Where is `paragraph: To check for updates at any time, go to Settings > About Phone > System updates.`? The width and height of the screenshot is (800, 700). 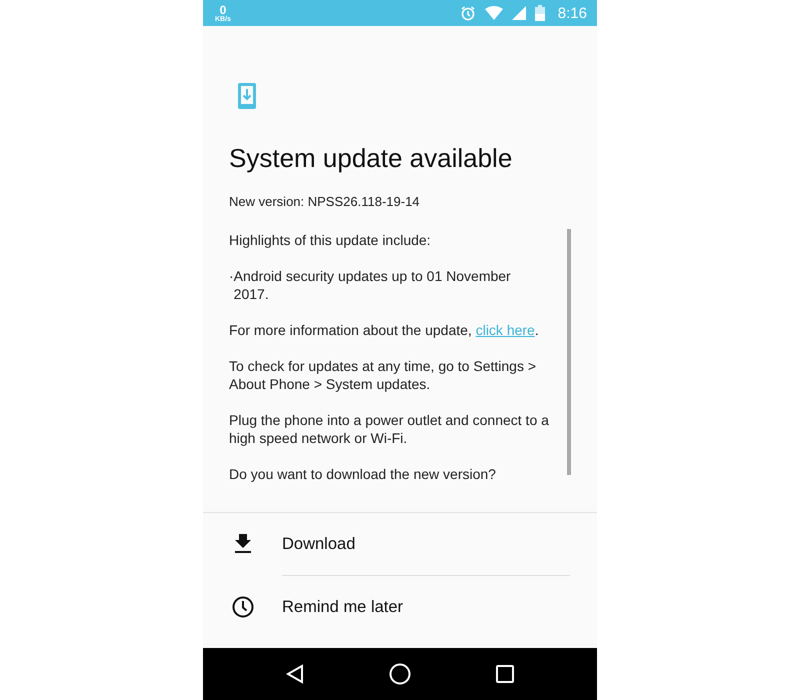 paragraph: To check for updates at any time, go to Settings > About Phone > System updates. is located at coordinates (383, 375).